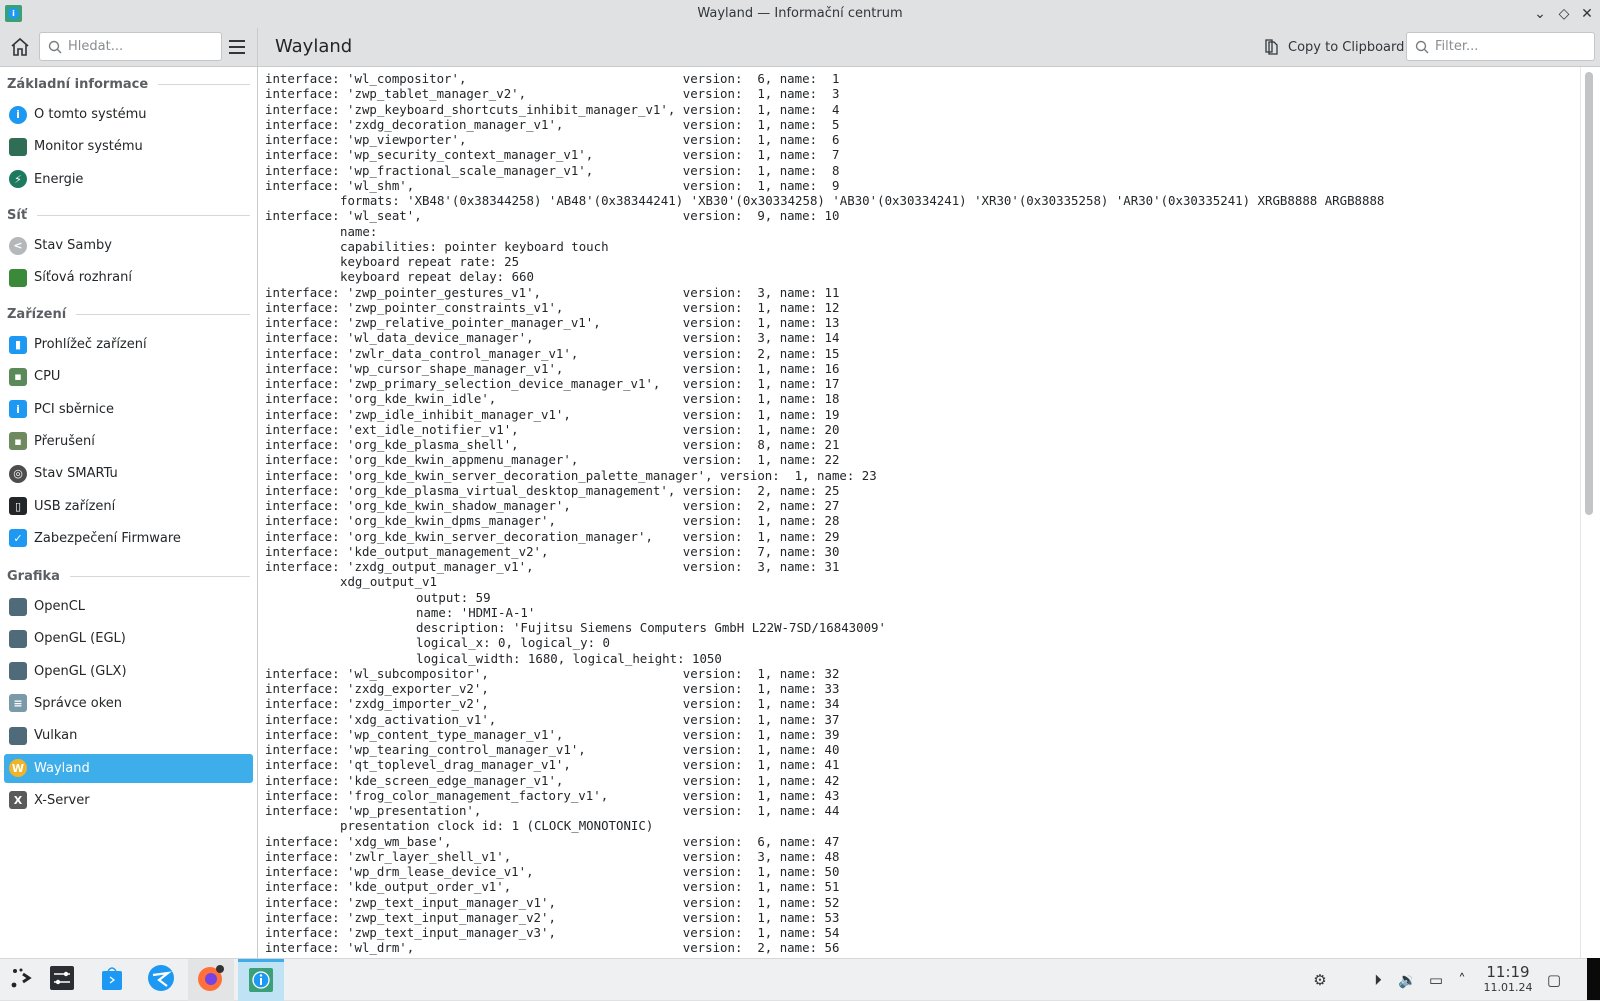  I want to click on detail-line: keyboard repeat rate: 25, so click(430, 261).